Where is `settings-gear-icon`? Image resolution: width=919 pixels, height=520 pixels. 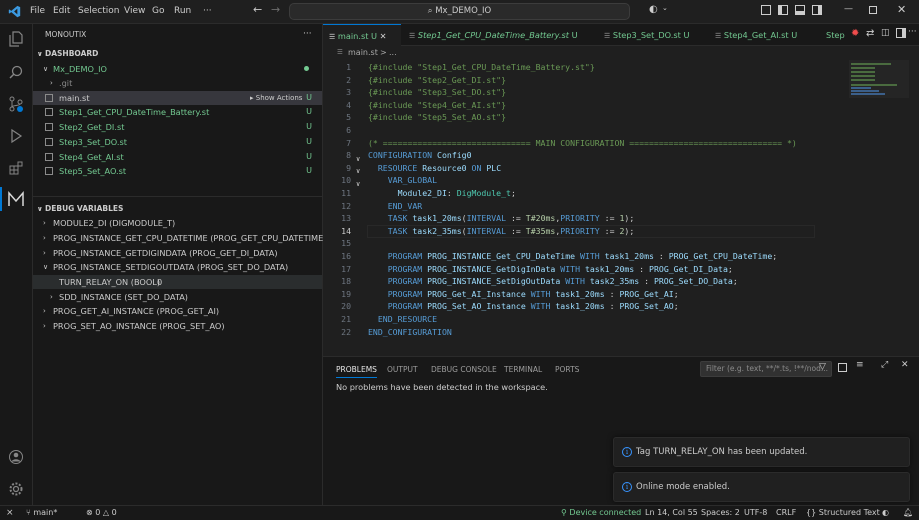 settings-gear-icon is located at coordinates (16, 489).